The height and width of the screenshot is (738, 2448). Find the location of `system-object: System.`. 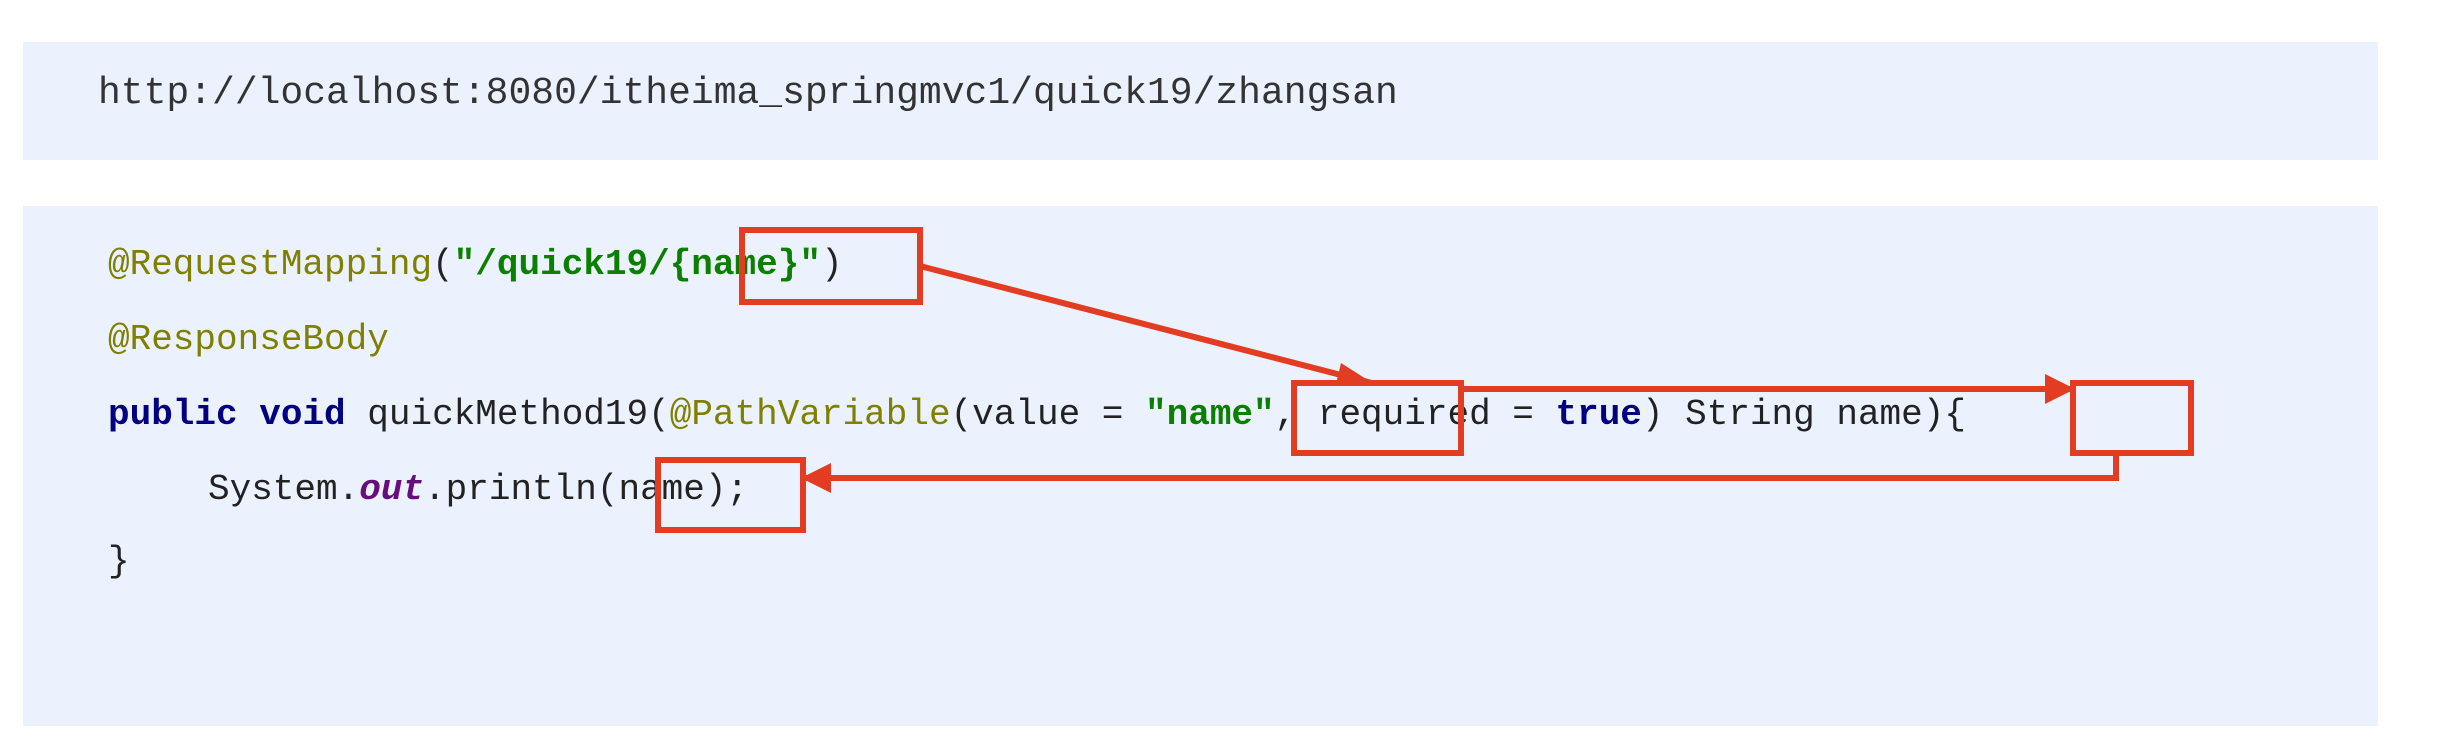

system-object: System. is located at coordinates (284, 489).